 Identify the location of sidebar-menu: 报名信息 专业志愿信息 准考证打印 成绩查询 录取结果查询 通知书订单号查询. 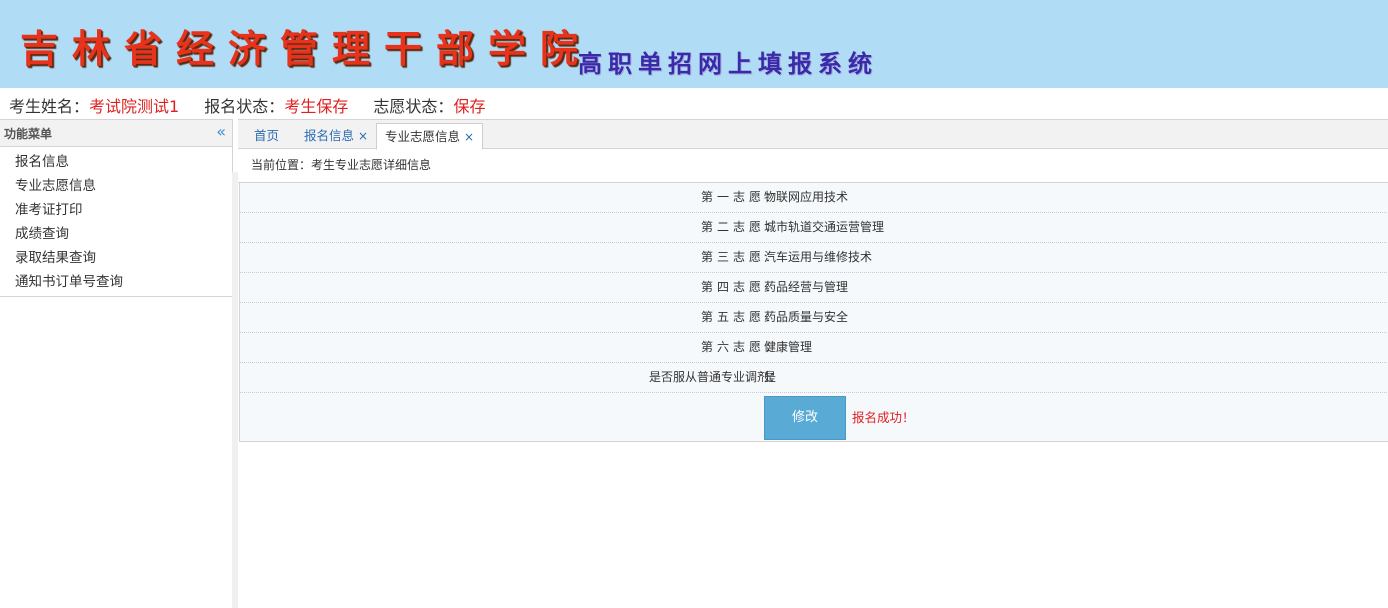
(116, 222).